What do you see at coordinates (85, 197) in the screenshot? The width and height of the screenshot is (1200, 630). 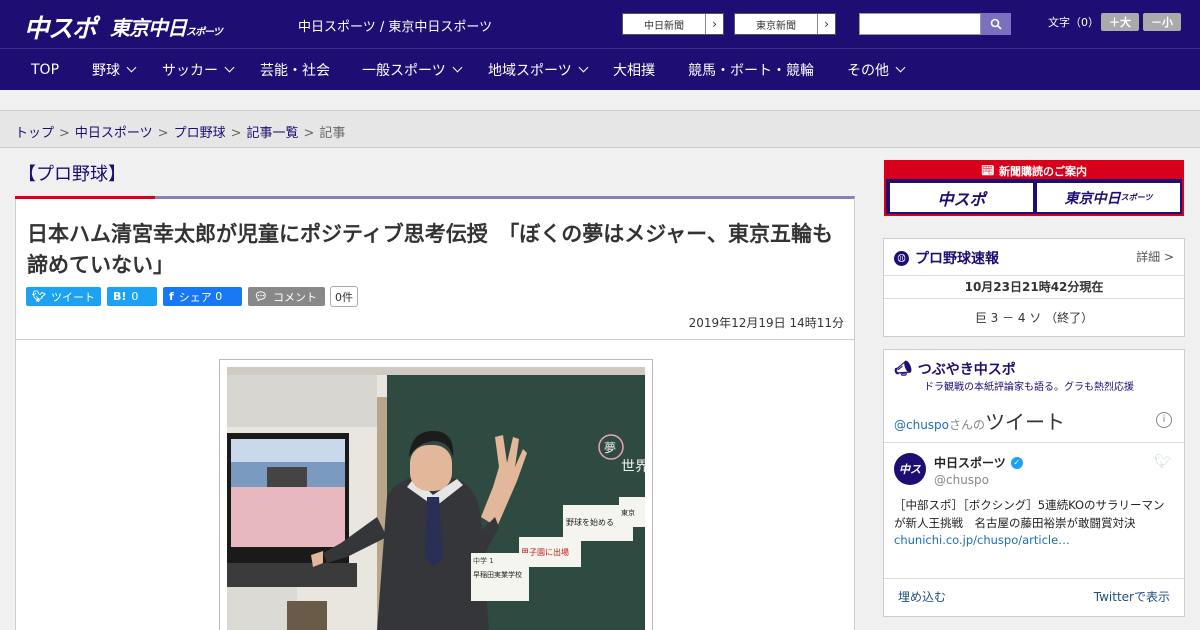 I see `accent-bar` at bounding box center [85, 197].